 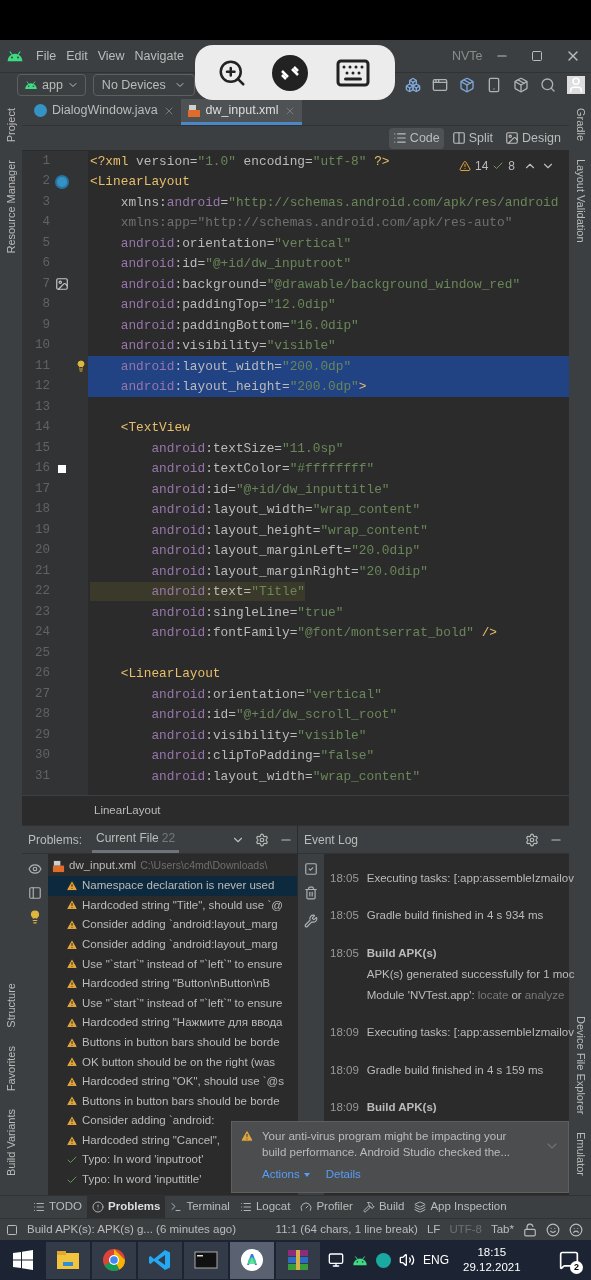 I want to click on problem-item: OK button should be on the right (was, so click(x=172, y=1062).